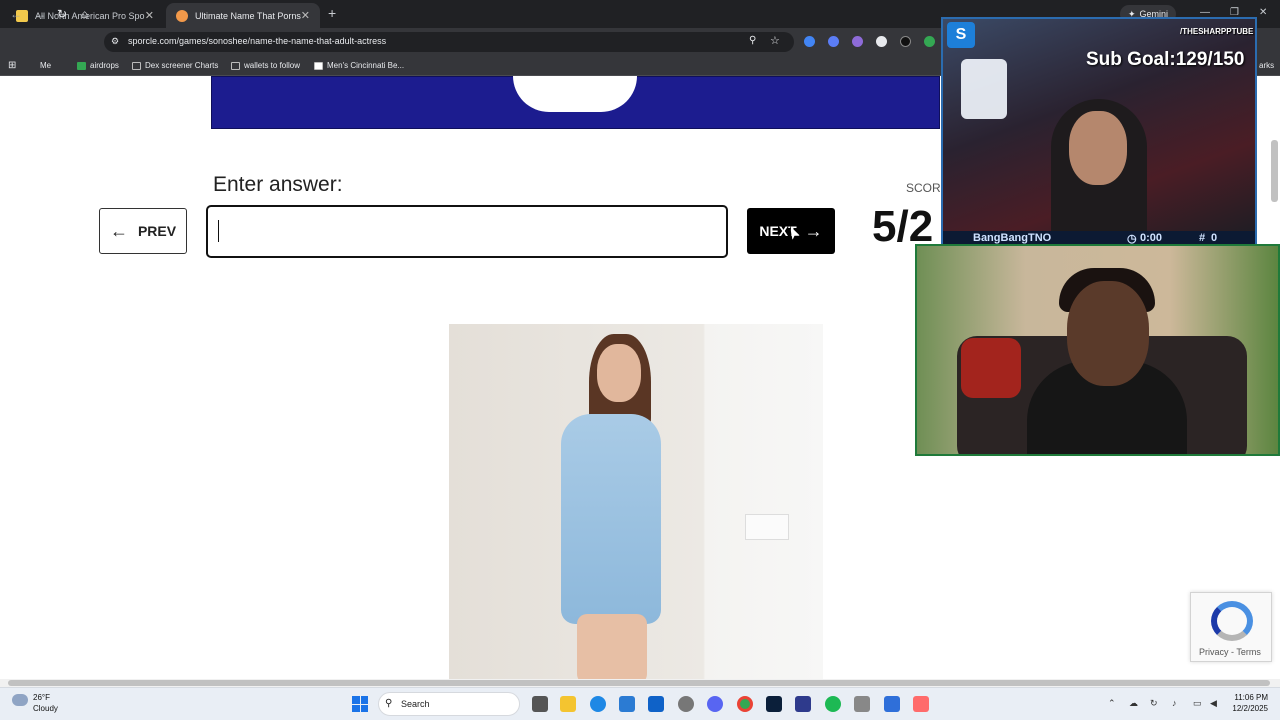 The image size is (1280, 720). I want to click on scroll-thumb, so click(639, 683).